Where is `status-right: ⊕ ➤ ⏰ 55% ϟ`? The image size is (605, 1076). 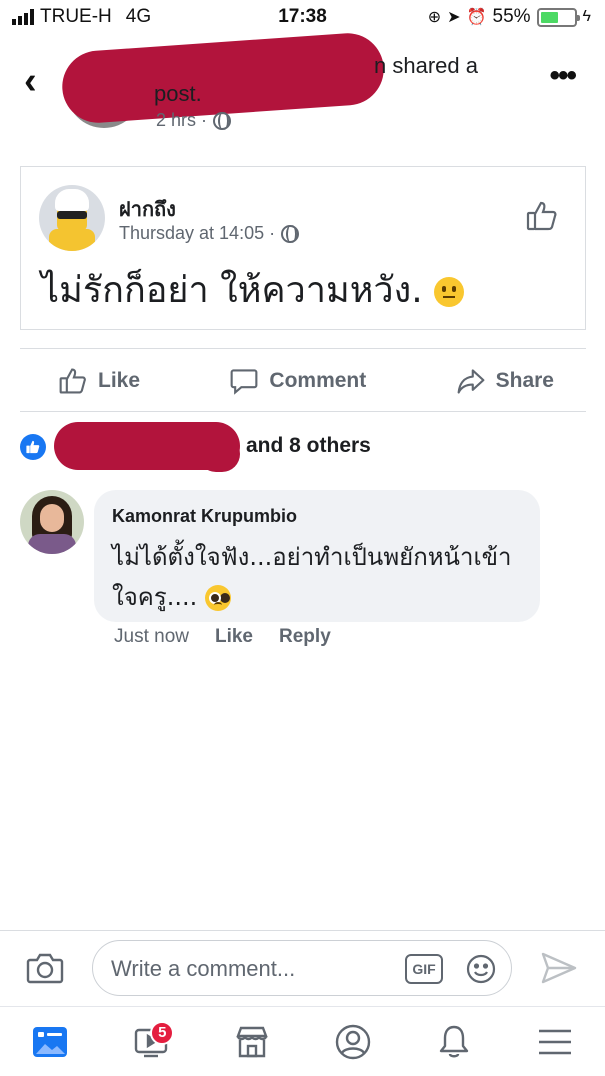 status-right: ⊕ ➤ ⏰ 55% ϟ is located at coordinates (509, 17).